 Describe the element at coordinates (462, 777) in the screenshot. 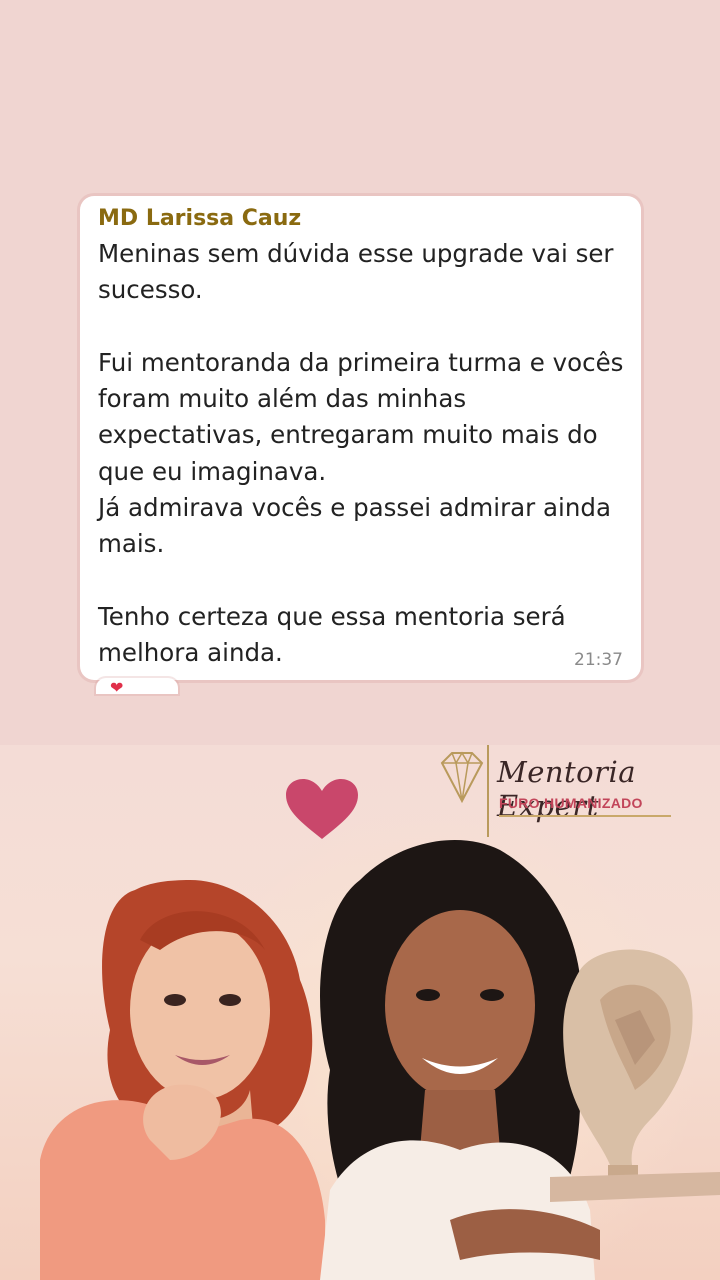

I see `diamond-logo-icon` at that location.